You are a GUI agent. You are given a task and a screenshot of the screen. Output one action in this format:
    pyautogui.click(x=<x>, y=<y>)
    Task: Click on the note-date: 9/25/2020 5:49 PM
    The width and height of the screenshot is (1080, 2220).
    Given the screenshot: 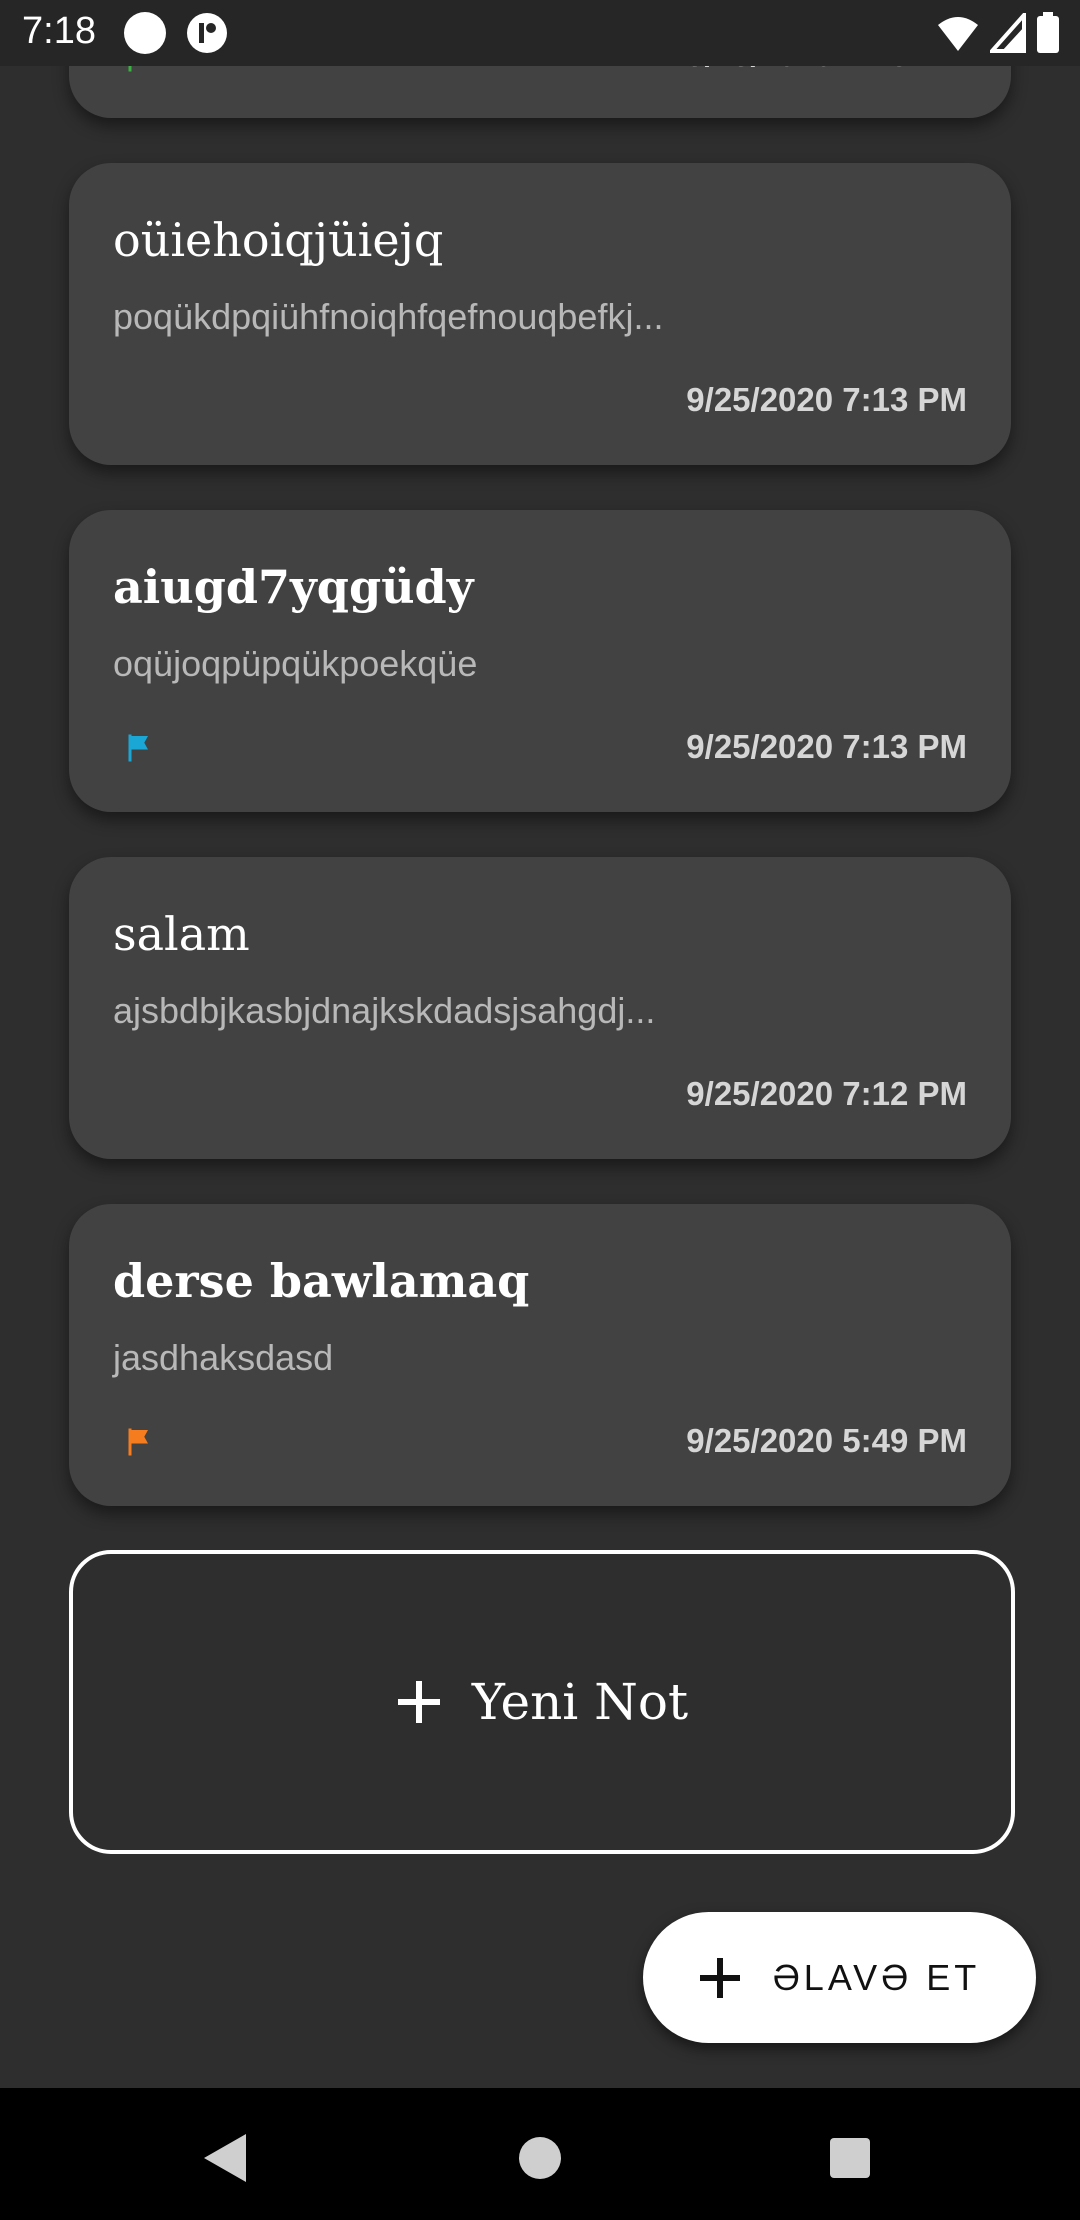 What is the action you would take?
    pyautogui.click(x=826, y=1440)
    